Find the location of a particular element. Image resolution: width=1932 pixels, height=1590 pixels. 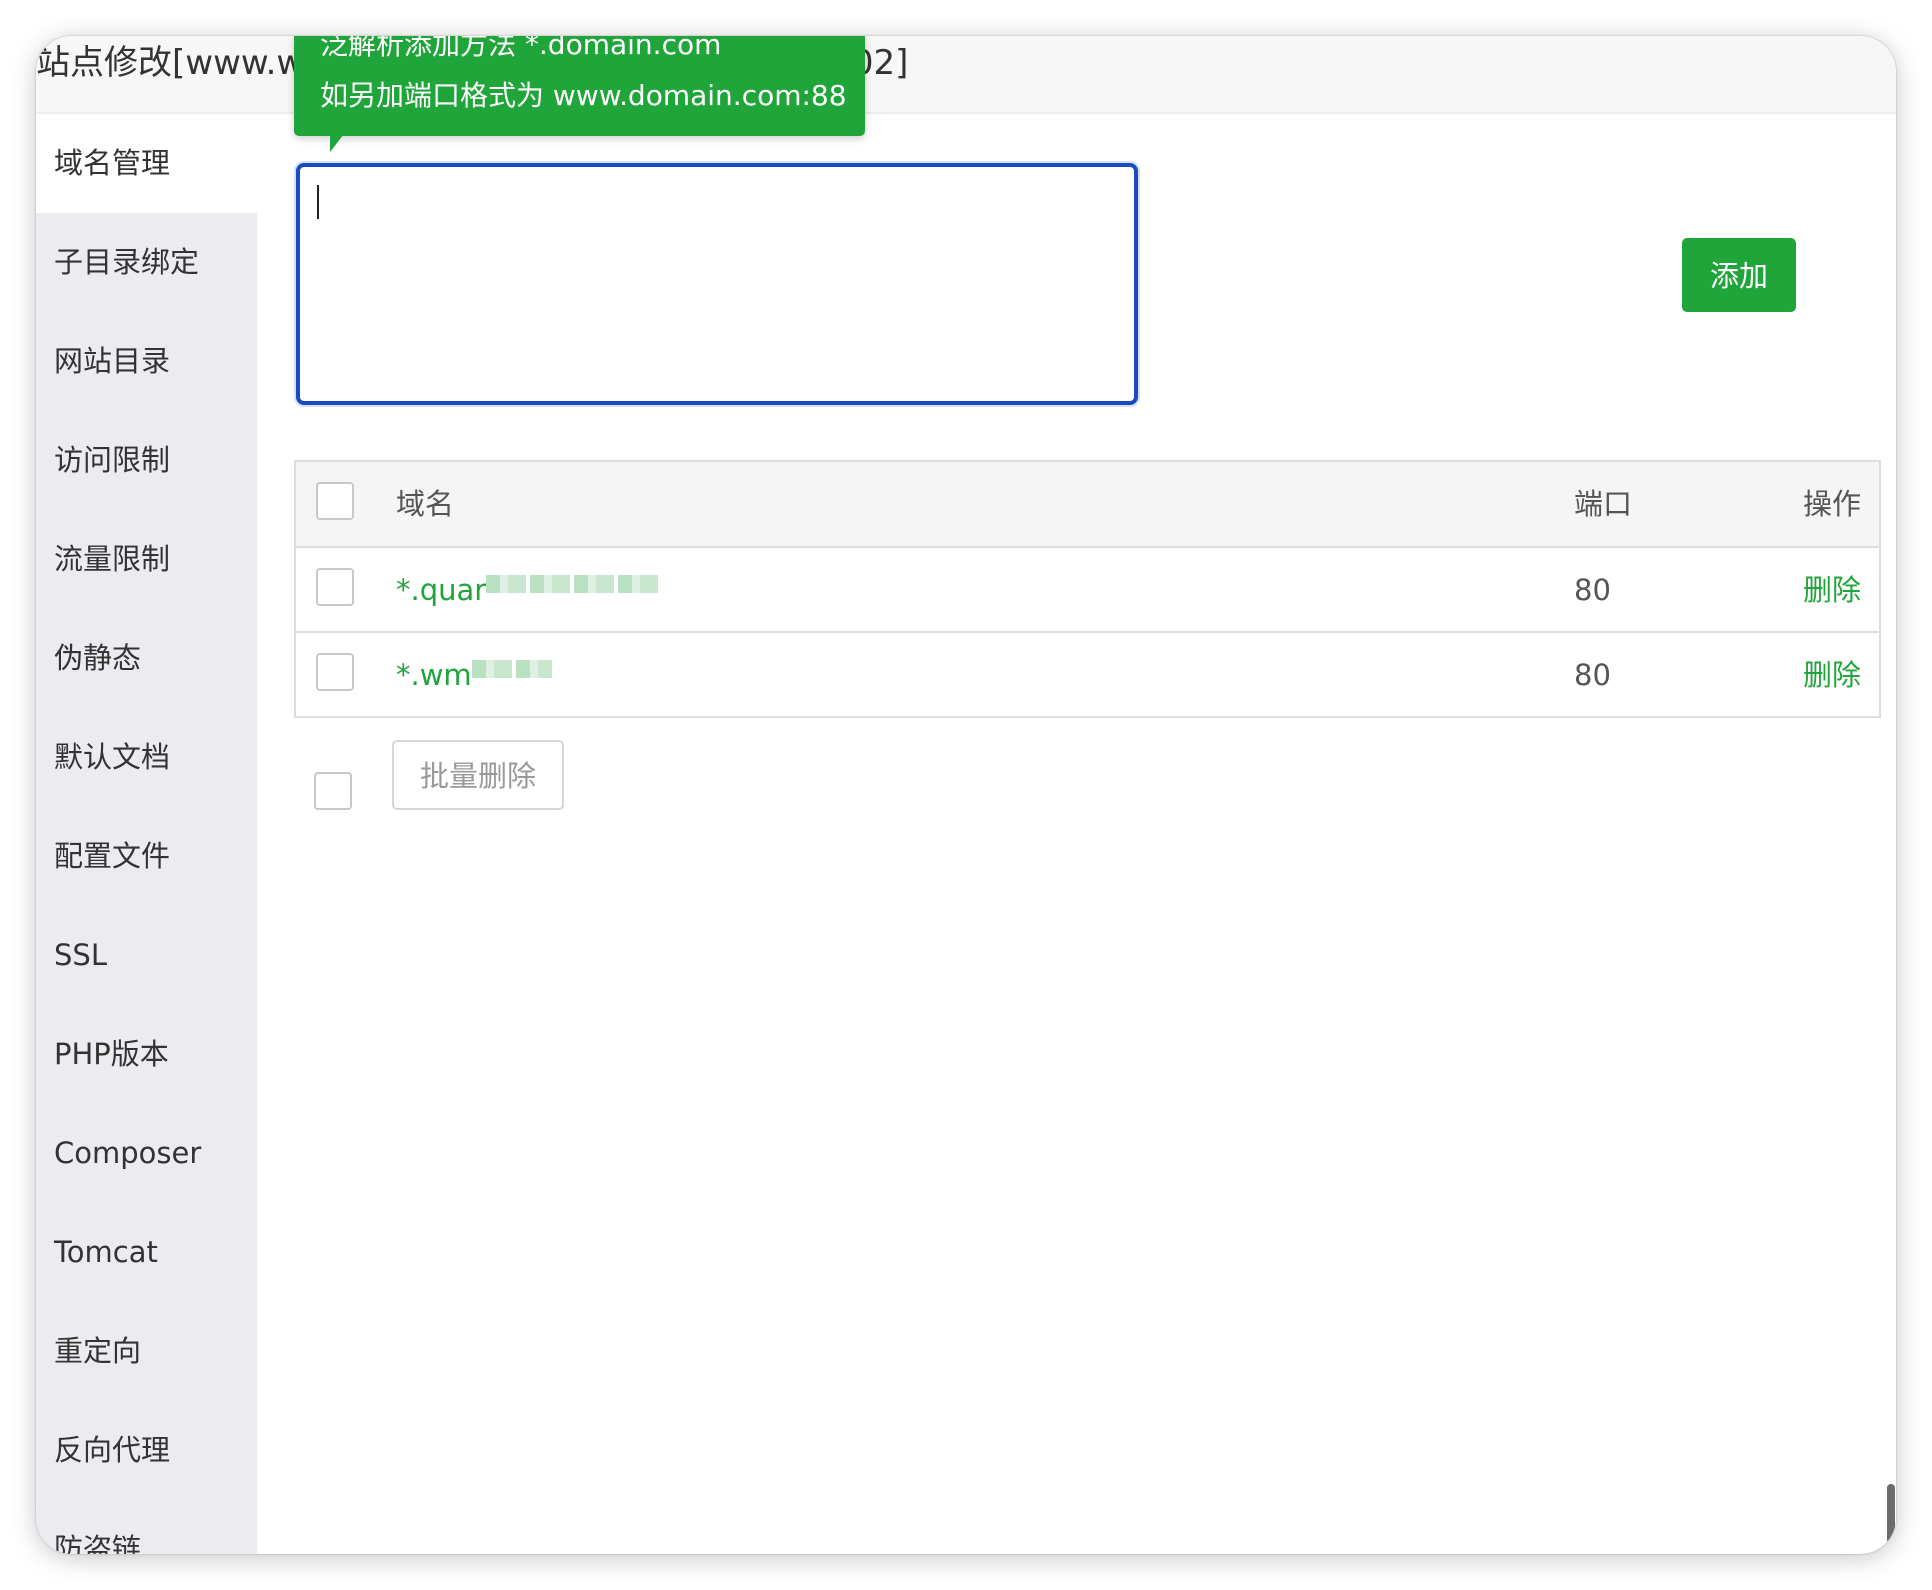

sidebar-item-default-document: 默认文档 is located at coordinates (146, 757).